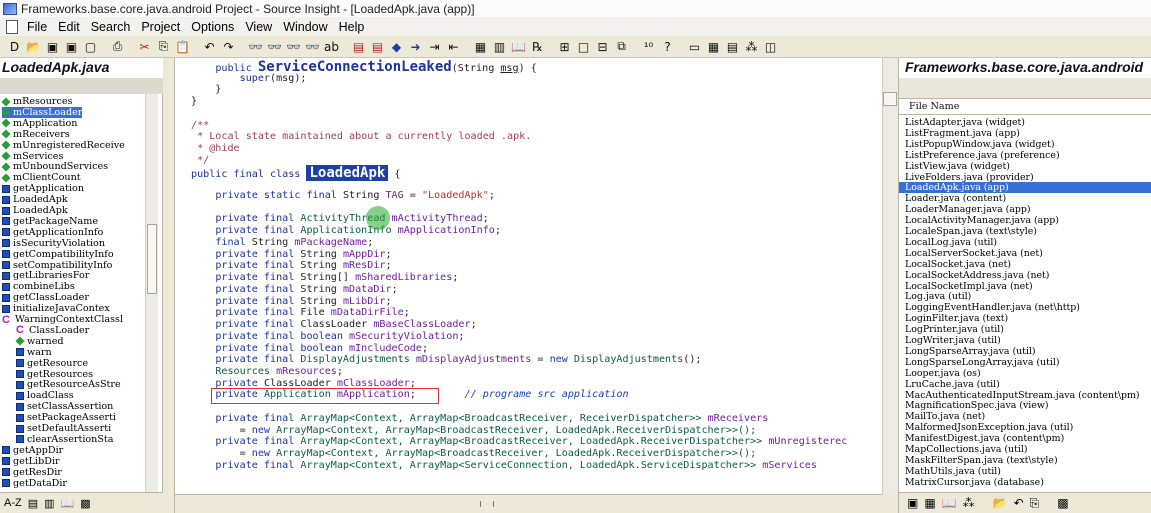  What do you see at coordinates (537, 47) in the screenshot?
I see `browse-icon: ℞` at bounding box center [537, 47].